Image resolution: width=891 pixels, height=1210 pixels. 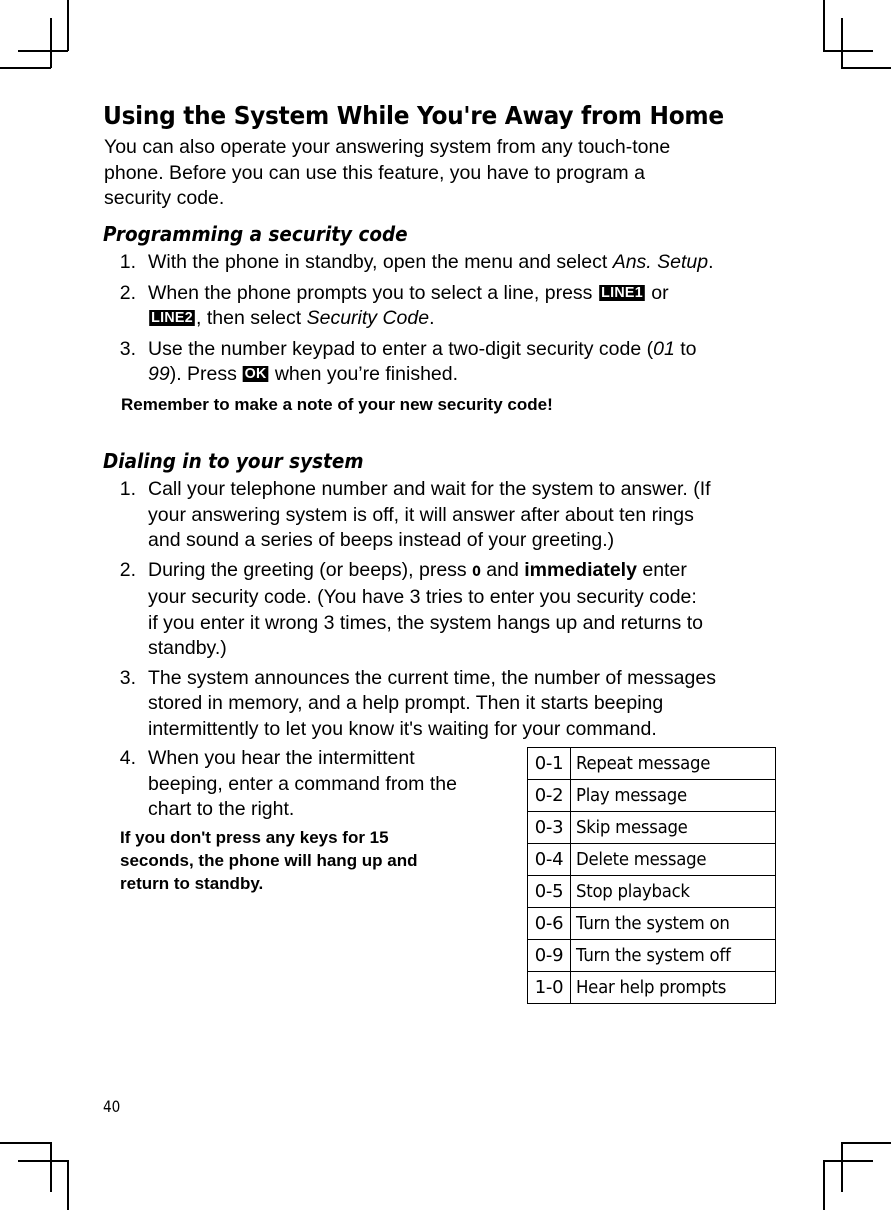 What do you see at coordinates (549, 955) in the screenshot?
I see `command-code: 0-9` at bounding box center [549, 955].